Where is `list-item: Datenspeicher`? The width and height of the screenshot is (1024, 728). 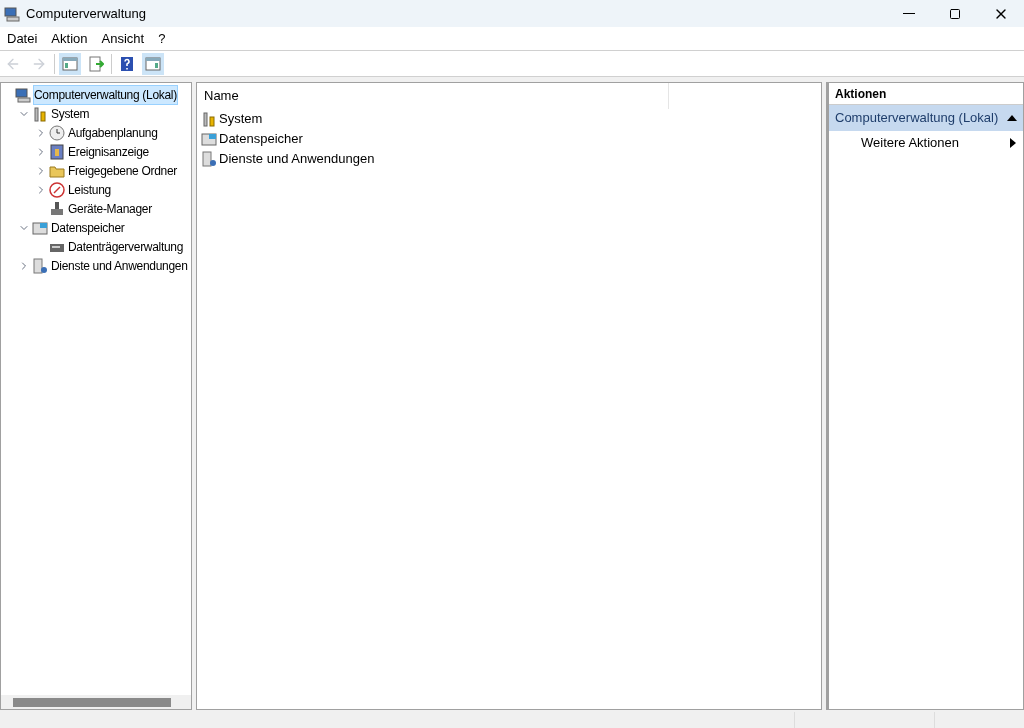 list-item: Datenspeicher is located at coordinates (261, 139).